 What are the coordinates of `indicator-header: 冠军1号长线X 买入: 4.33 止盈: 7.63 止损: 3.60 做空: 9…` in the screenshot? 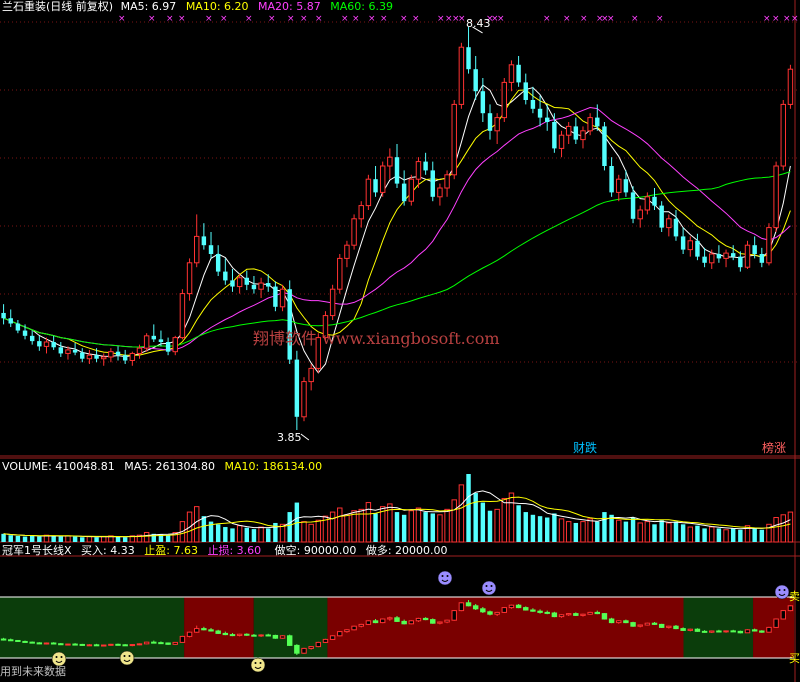 It's located at (225, 550).